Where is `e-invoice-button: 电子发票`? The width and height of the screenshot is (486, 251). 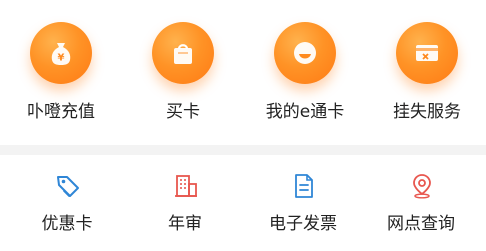 e-invoice-button: 电子发票 is located at coordinates (303, 203).